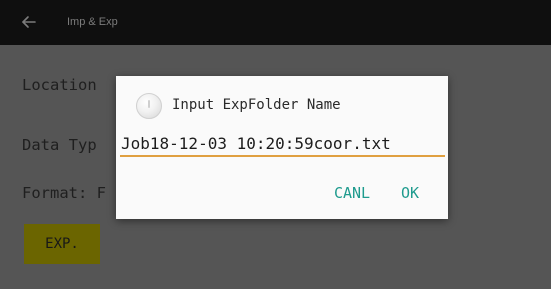 Image resolution: width=551 pixels, height=289 pixels. Describe the element at coordinates (282, 144) in the screenshot. I see `folder-name-input` at that location.